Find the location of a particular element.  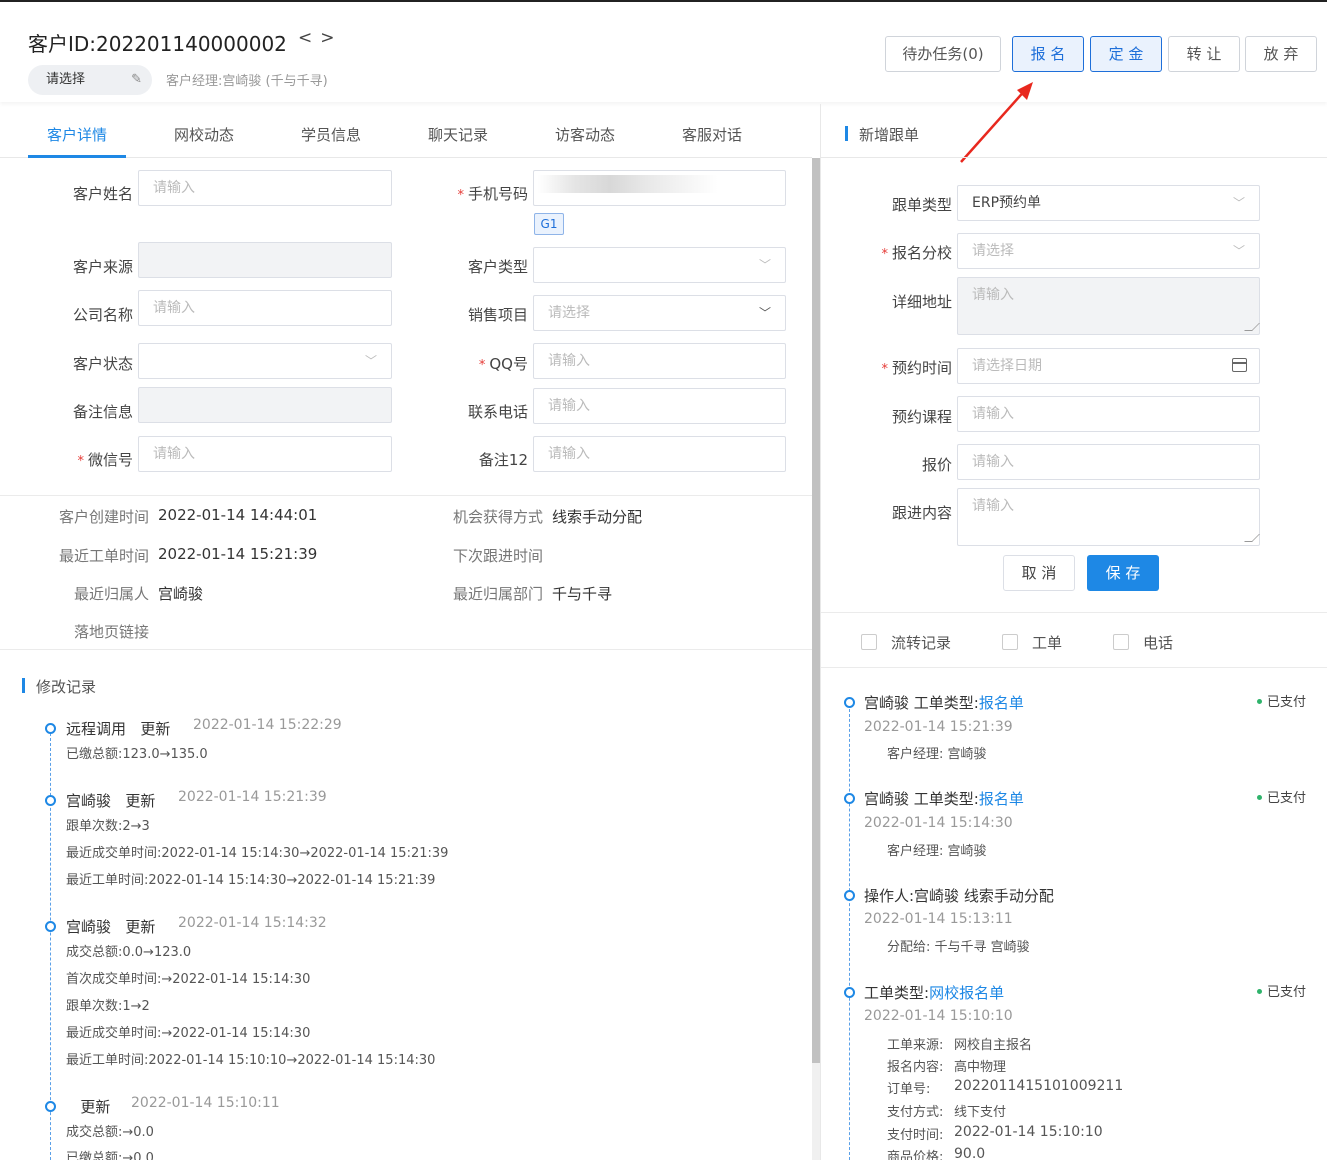

next-record-icon: > is located at coordinates (331, 38).